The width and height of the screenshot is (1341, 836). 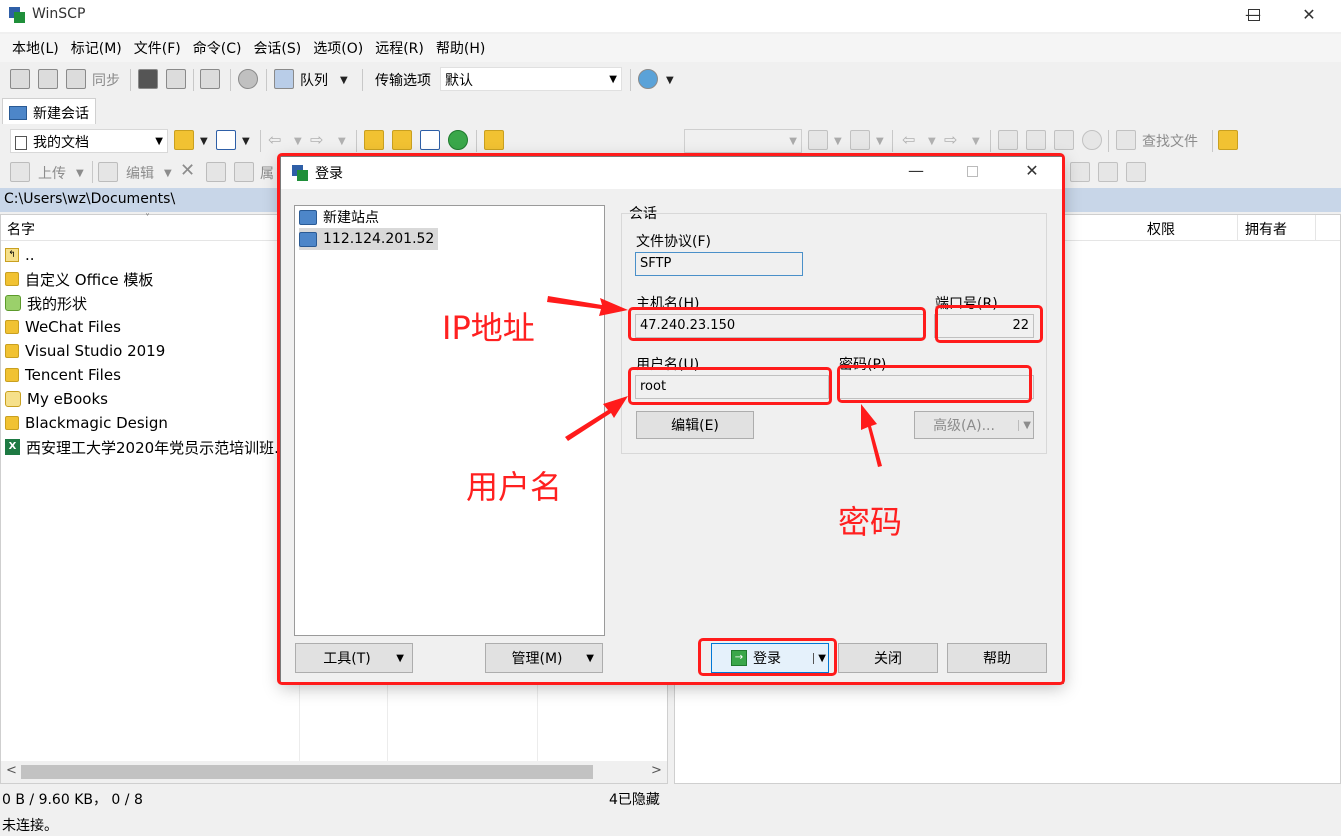 I want to click on menu-help: 帮助(H), so click(x=460, y=48).